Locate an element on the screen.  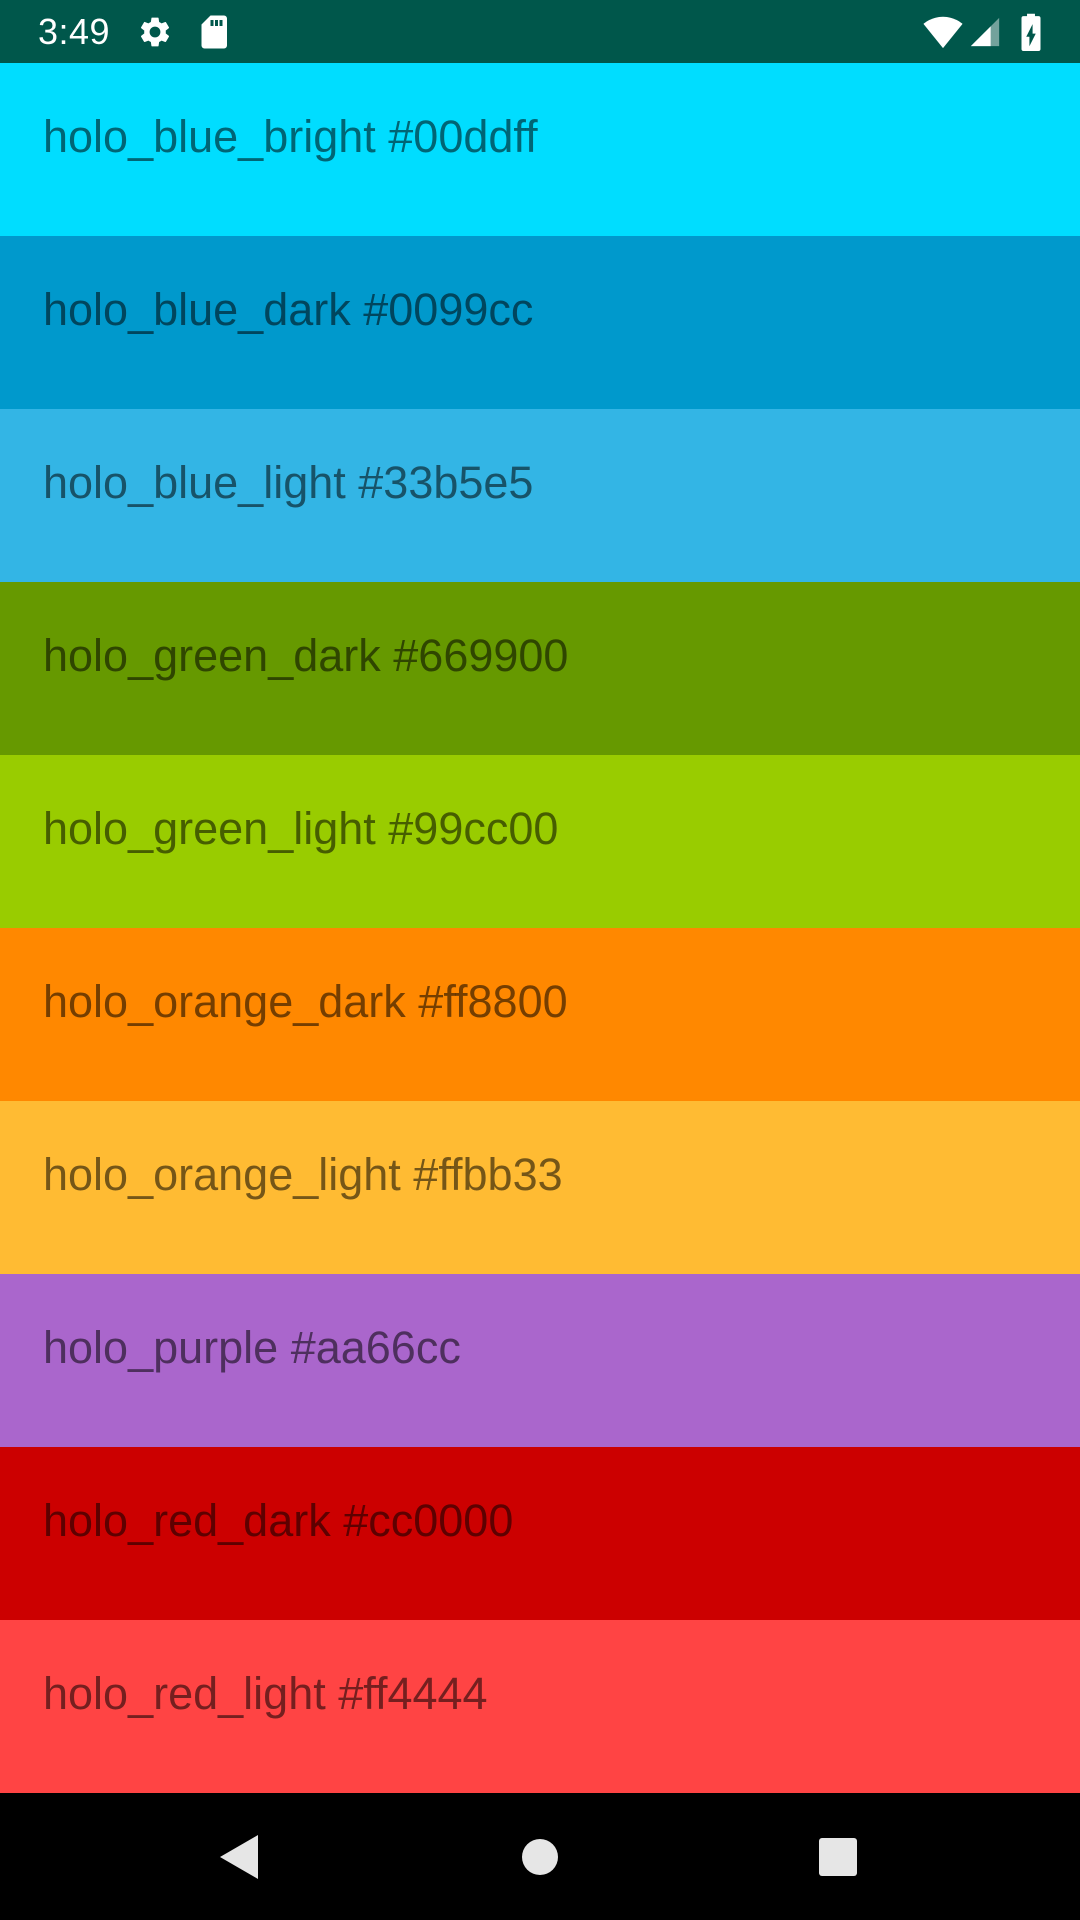
battery-charging-icon is located at coordinates (1031, 31).